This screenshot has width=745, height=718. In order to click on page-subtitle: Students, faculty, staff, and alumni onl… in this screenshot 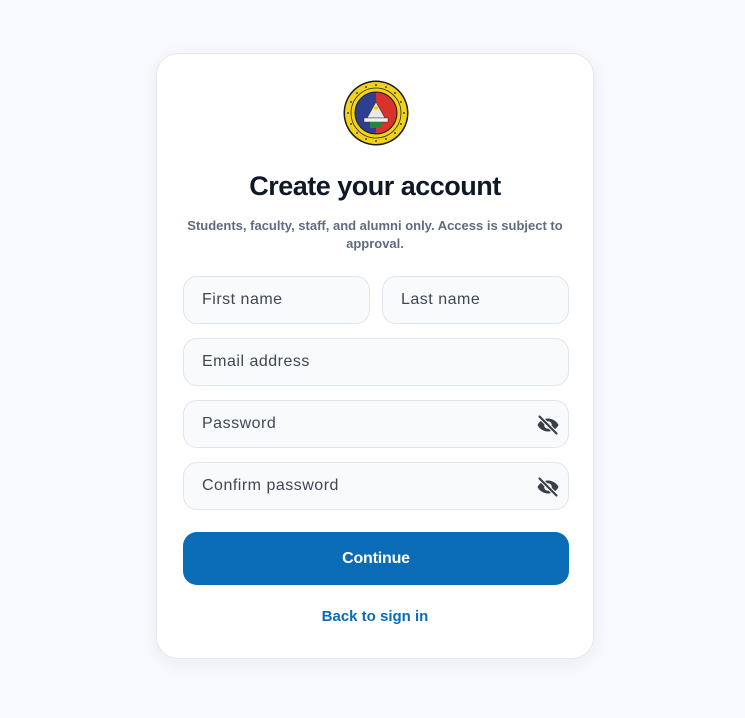, I will do `click(375, 234)`.